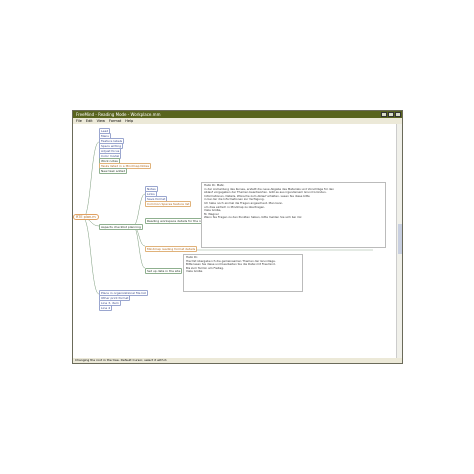 Image resolution: width=474 pixels, height=474 pixels. I want to click on vertical-scrollbar, so click(399, 242).